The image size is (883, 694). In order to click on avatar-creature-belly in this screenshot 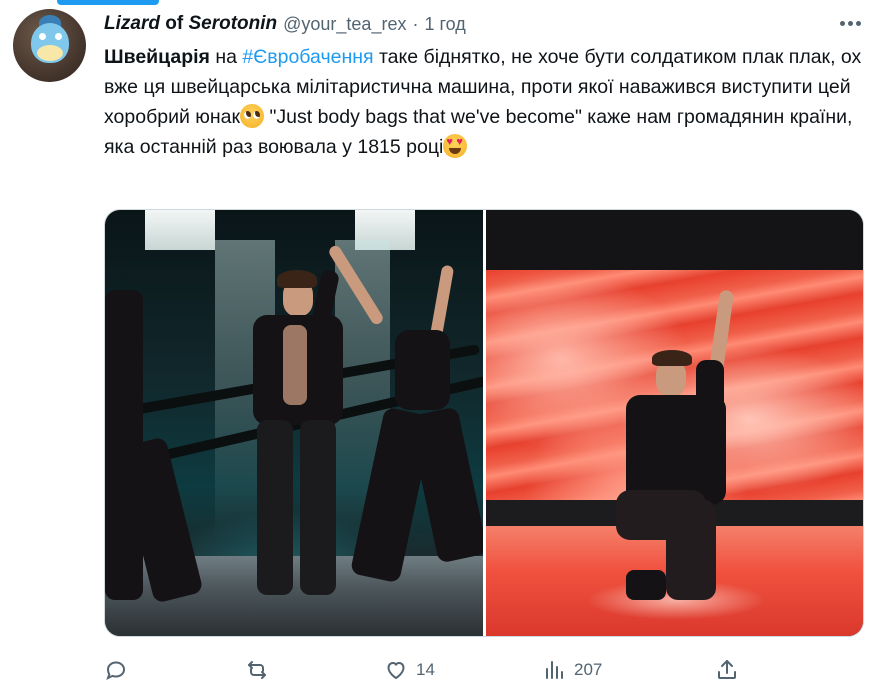, I will do `click(50, 53)`.